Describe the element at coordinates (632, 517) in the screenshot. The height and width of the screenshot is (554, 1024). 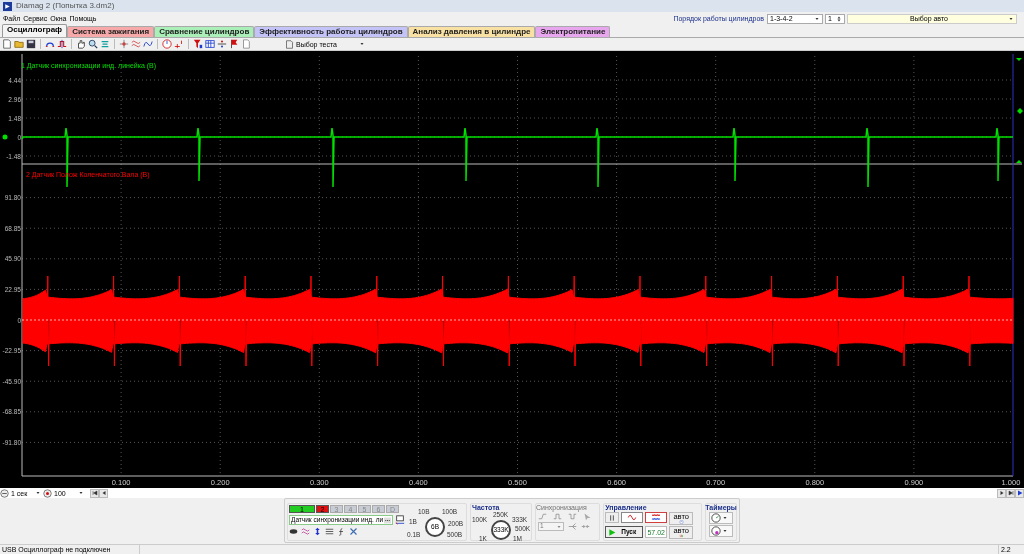
I see `sine-mode-button` at that location.